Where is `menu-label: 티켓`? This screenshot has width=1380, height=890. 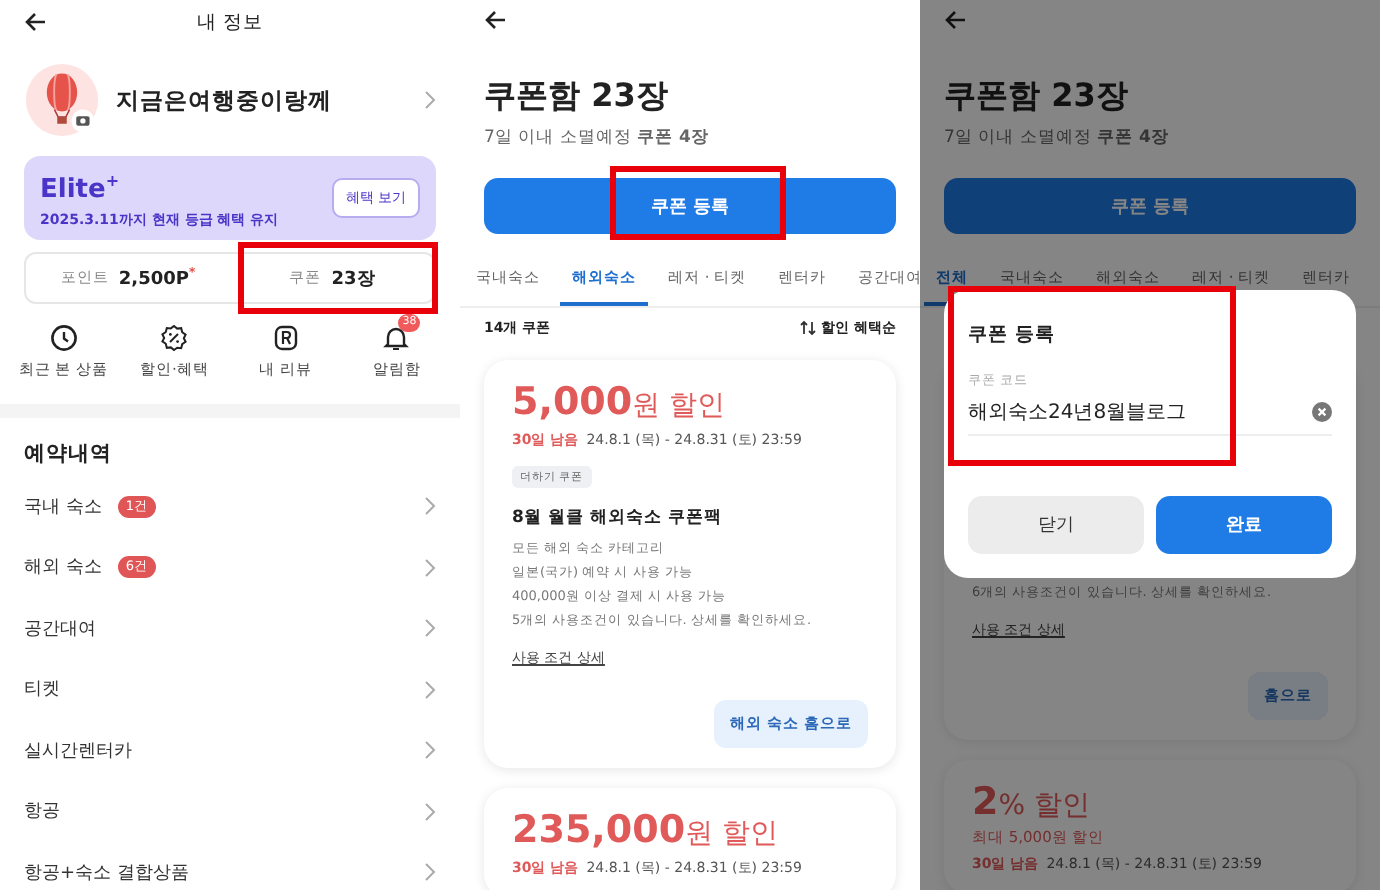
menu-label: 티켓 is located at coordinates (42, 690).